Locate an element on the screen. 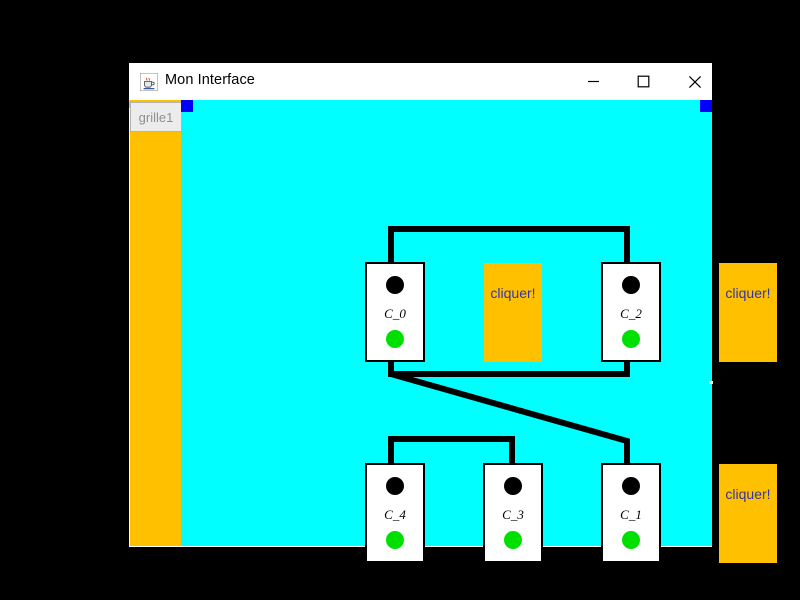  cell-C_4: C_4 is located at coordinates (395, 513).